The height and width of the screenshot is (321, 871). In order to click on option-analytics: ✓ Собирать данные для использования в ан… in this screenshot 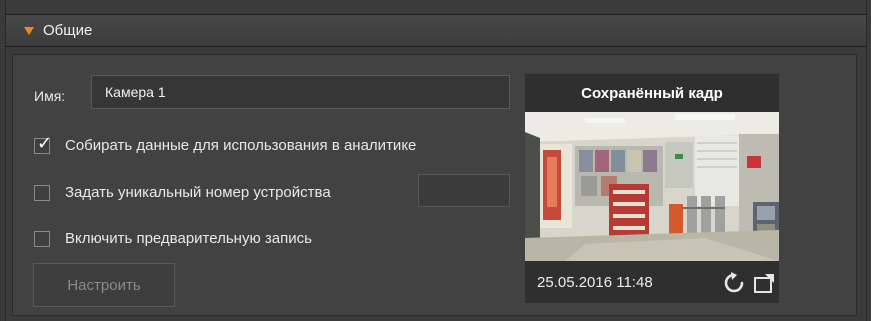, I will do `click(225, 144)`.